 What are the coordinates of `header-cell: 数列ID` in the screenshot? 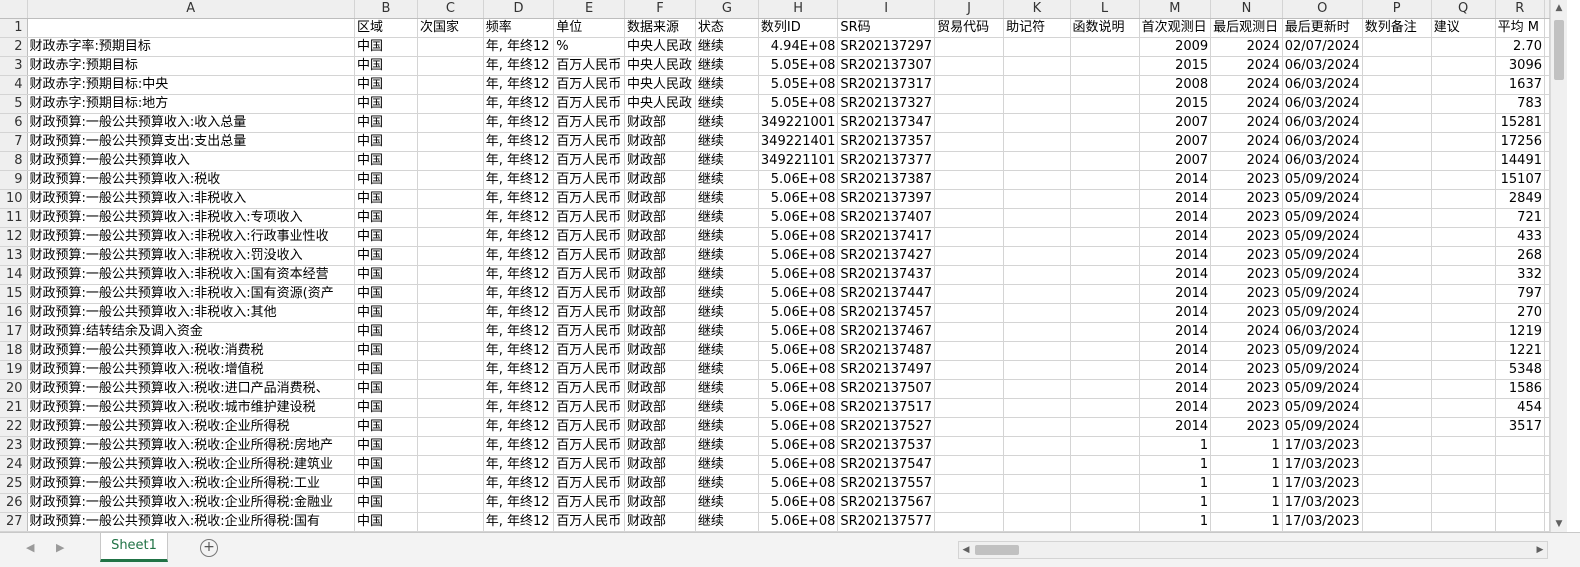 It's located at (798, 28).